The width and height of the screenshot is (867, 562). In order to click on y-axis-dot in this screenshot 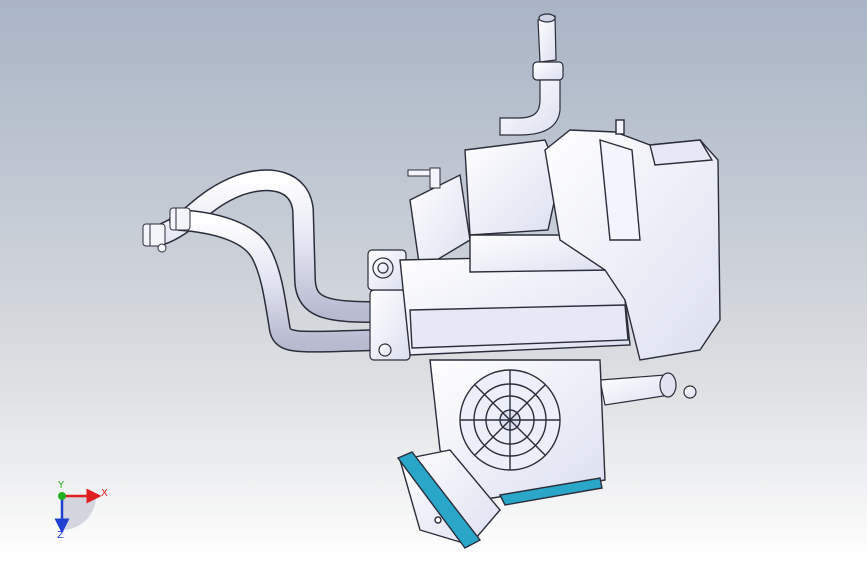, I will do `click(62, 496)`.